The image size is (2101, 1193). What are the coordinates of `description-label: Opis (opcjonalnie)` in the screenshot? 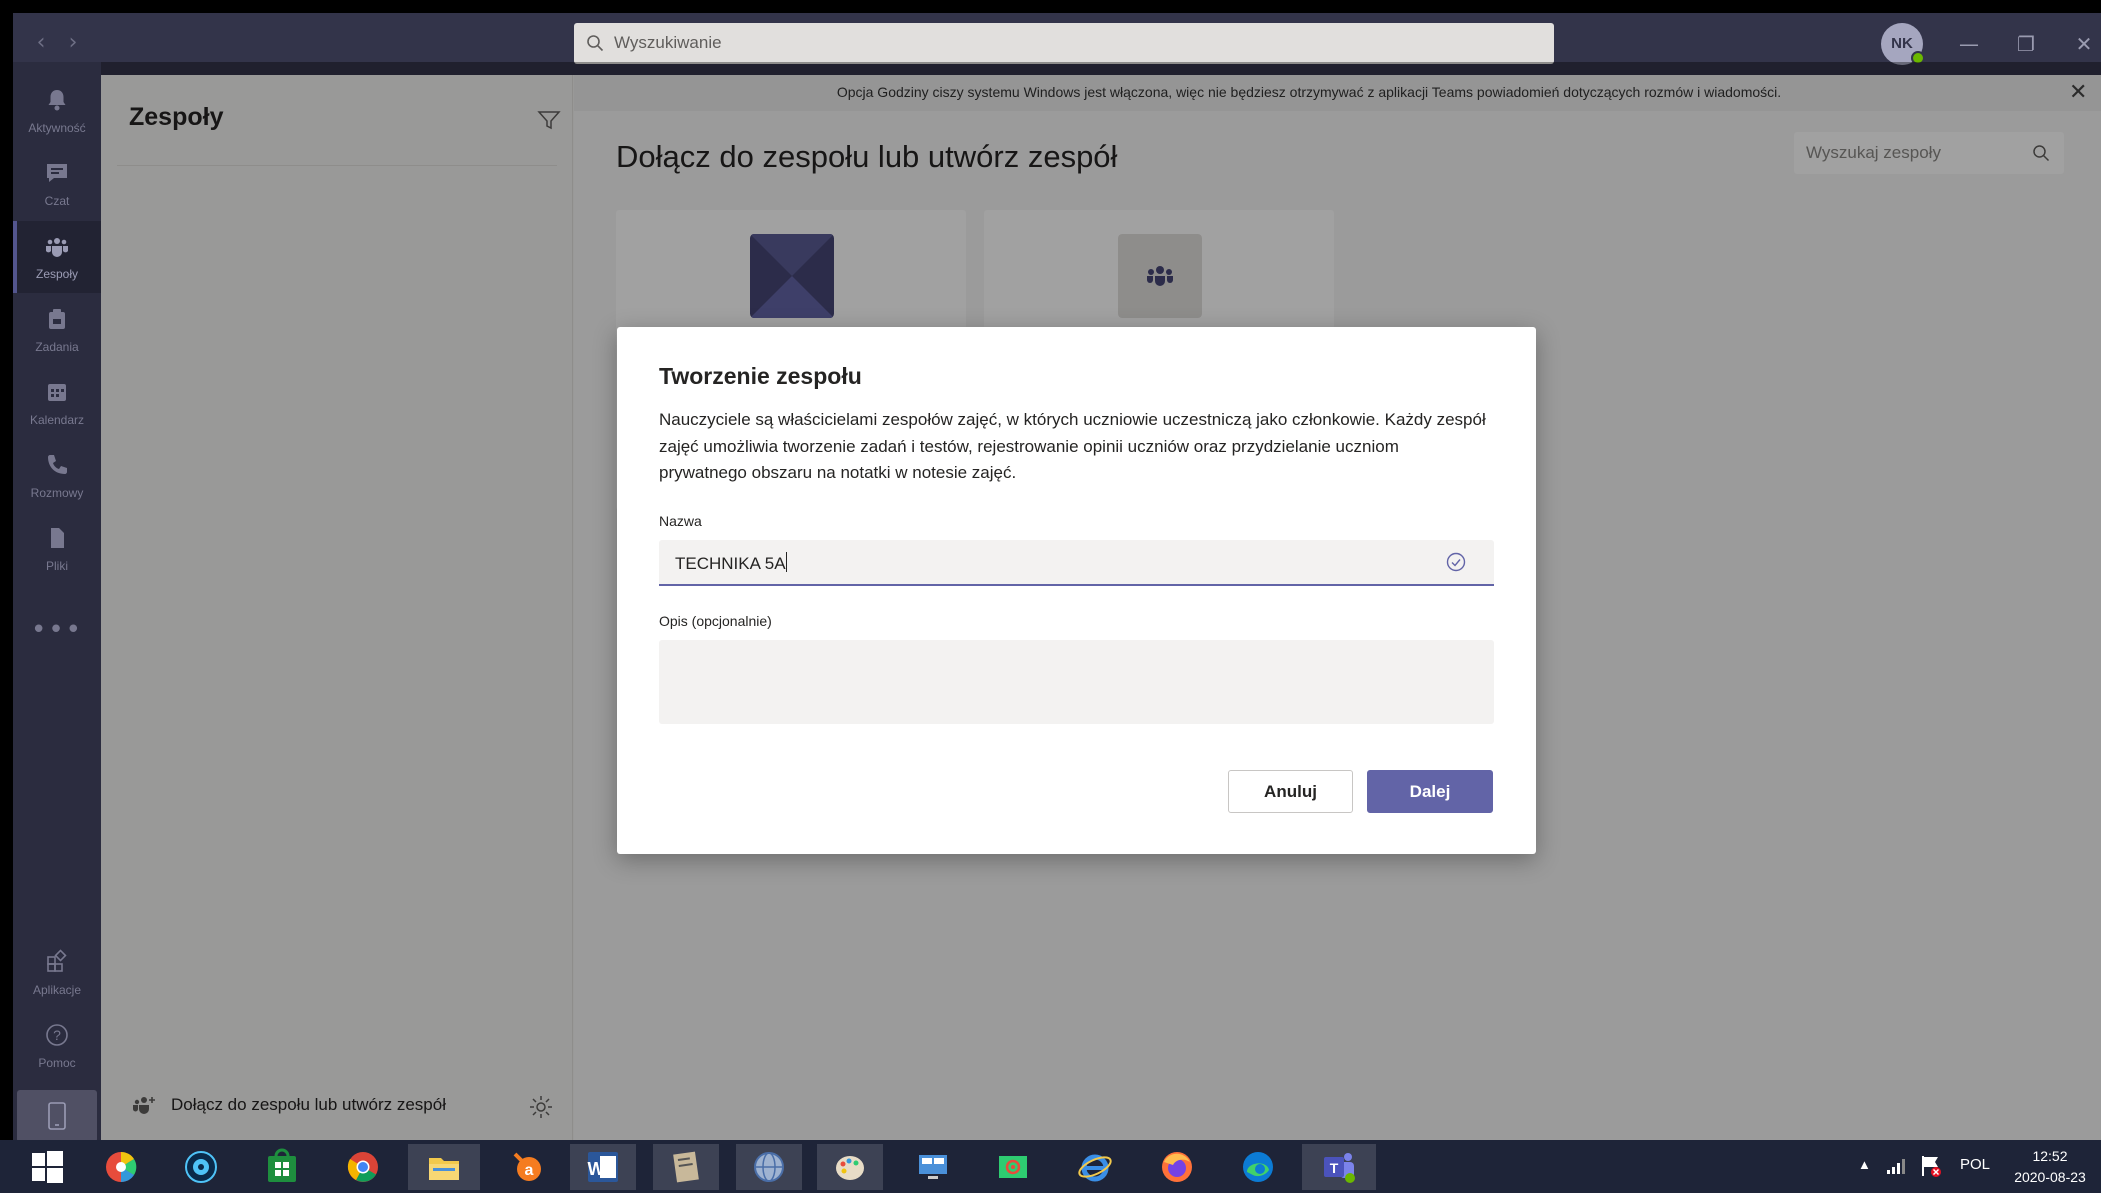 It's located at (715, 621).